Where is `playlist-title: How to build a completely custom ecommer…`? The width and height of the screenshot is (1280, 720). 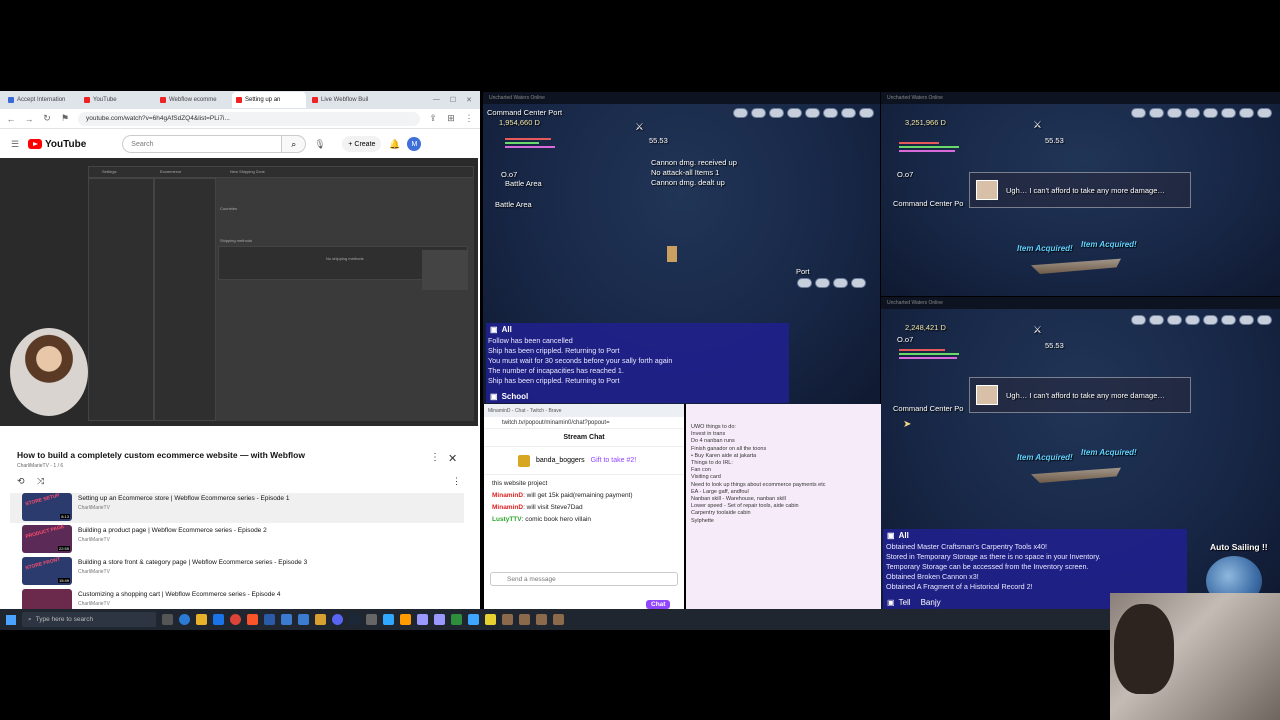 playlist-title: How to build a completely custom ecommer… is located at coordinates (161, 455).